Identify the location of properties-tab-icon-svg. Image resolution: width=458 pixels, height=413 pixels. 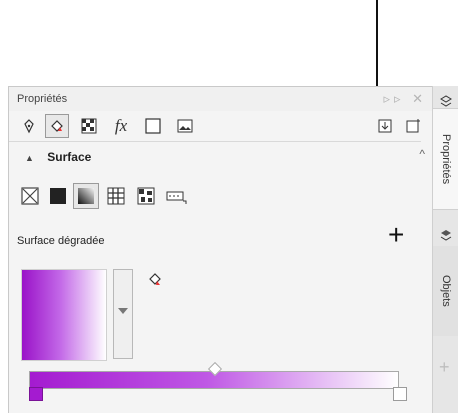
(446, 101).